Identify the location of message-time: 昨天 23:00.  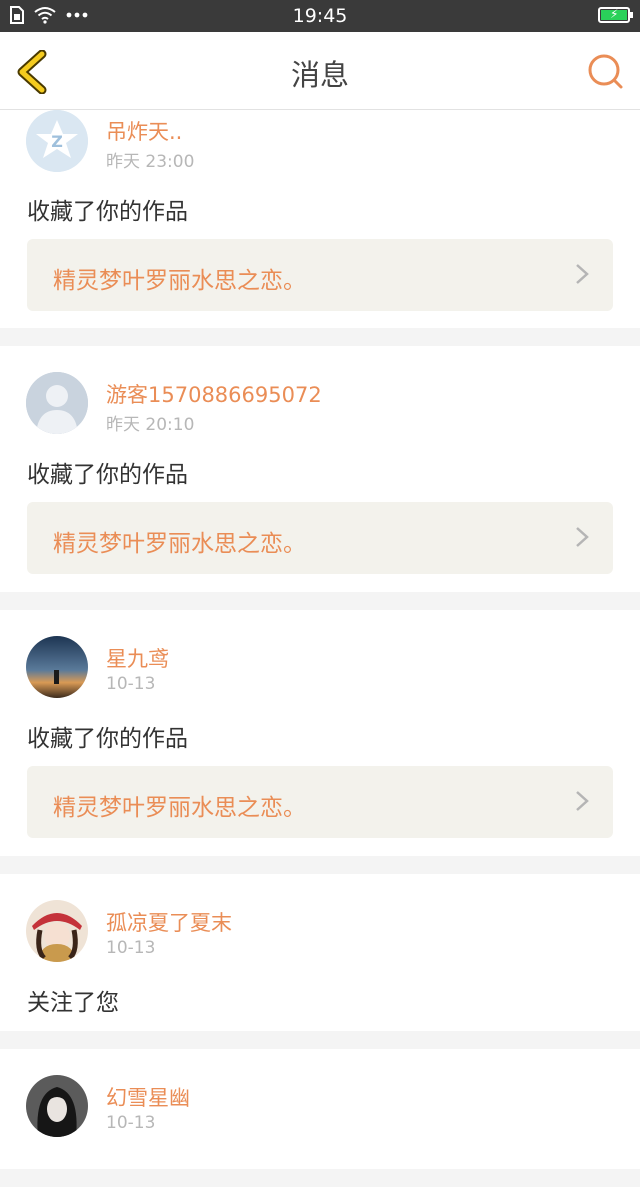
(150, 162).